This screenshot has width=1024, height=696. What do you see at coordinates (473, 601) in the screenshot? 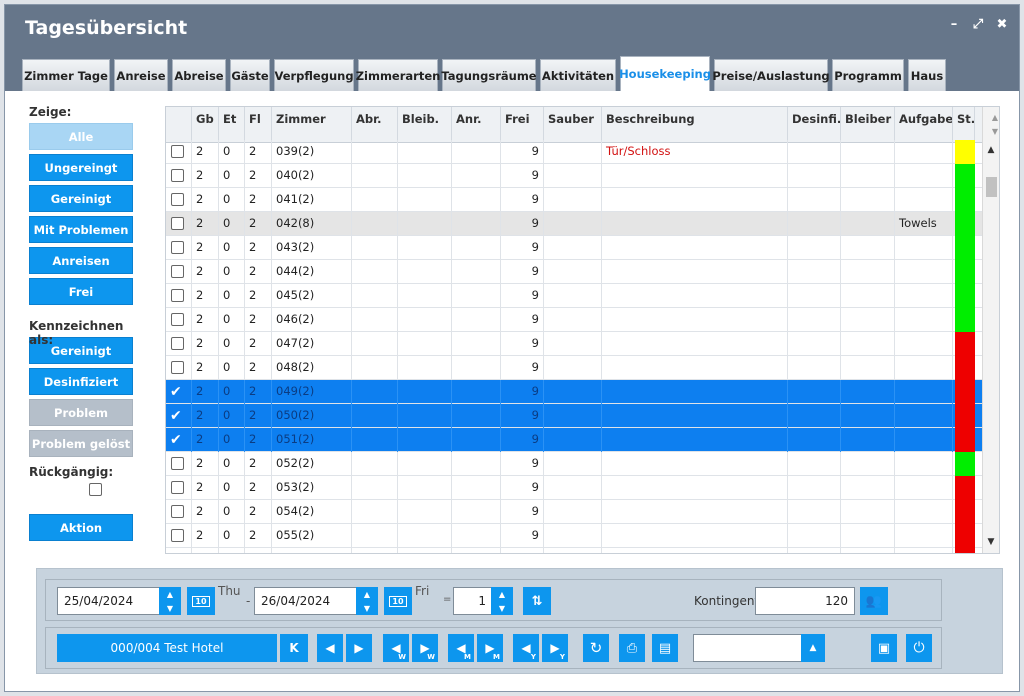
I see `days-input: 1` at bounding box center [473, 601].